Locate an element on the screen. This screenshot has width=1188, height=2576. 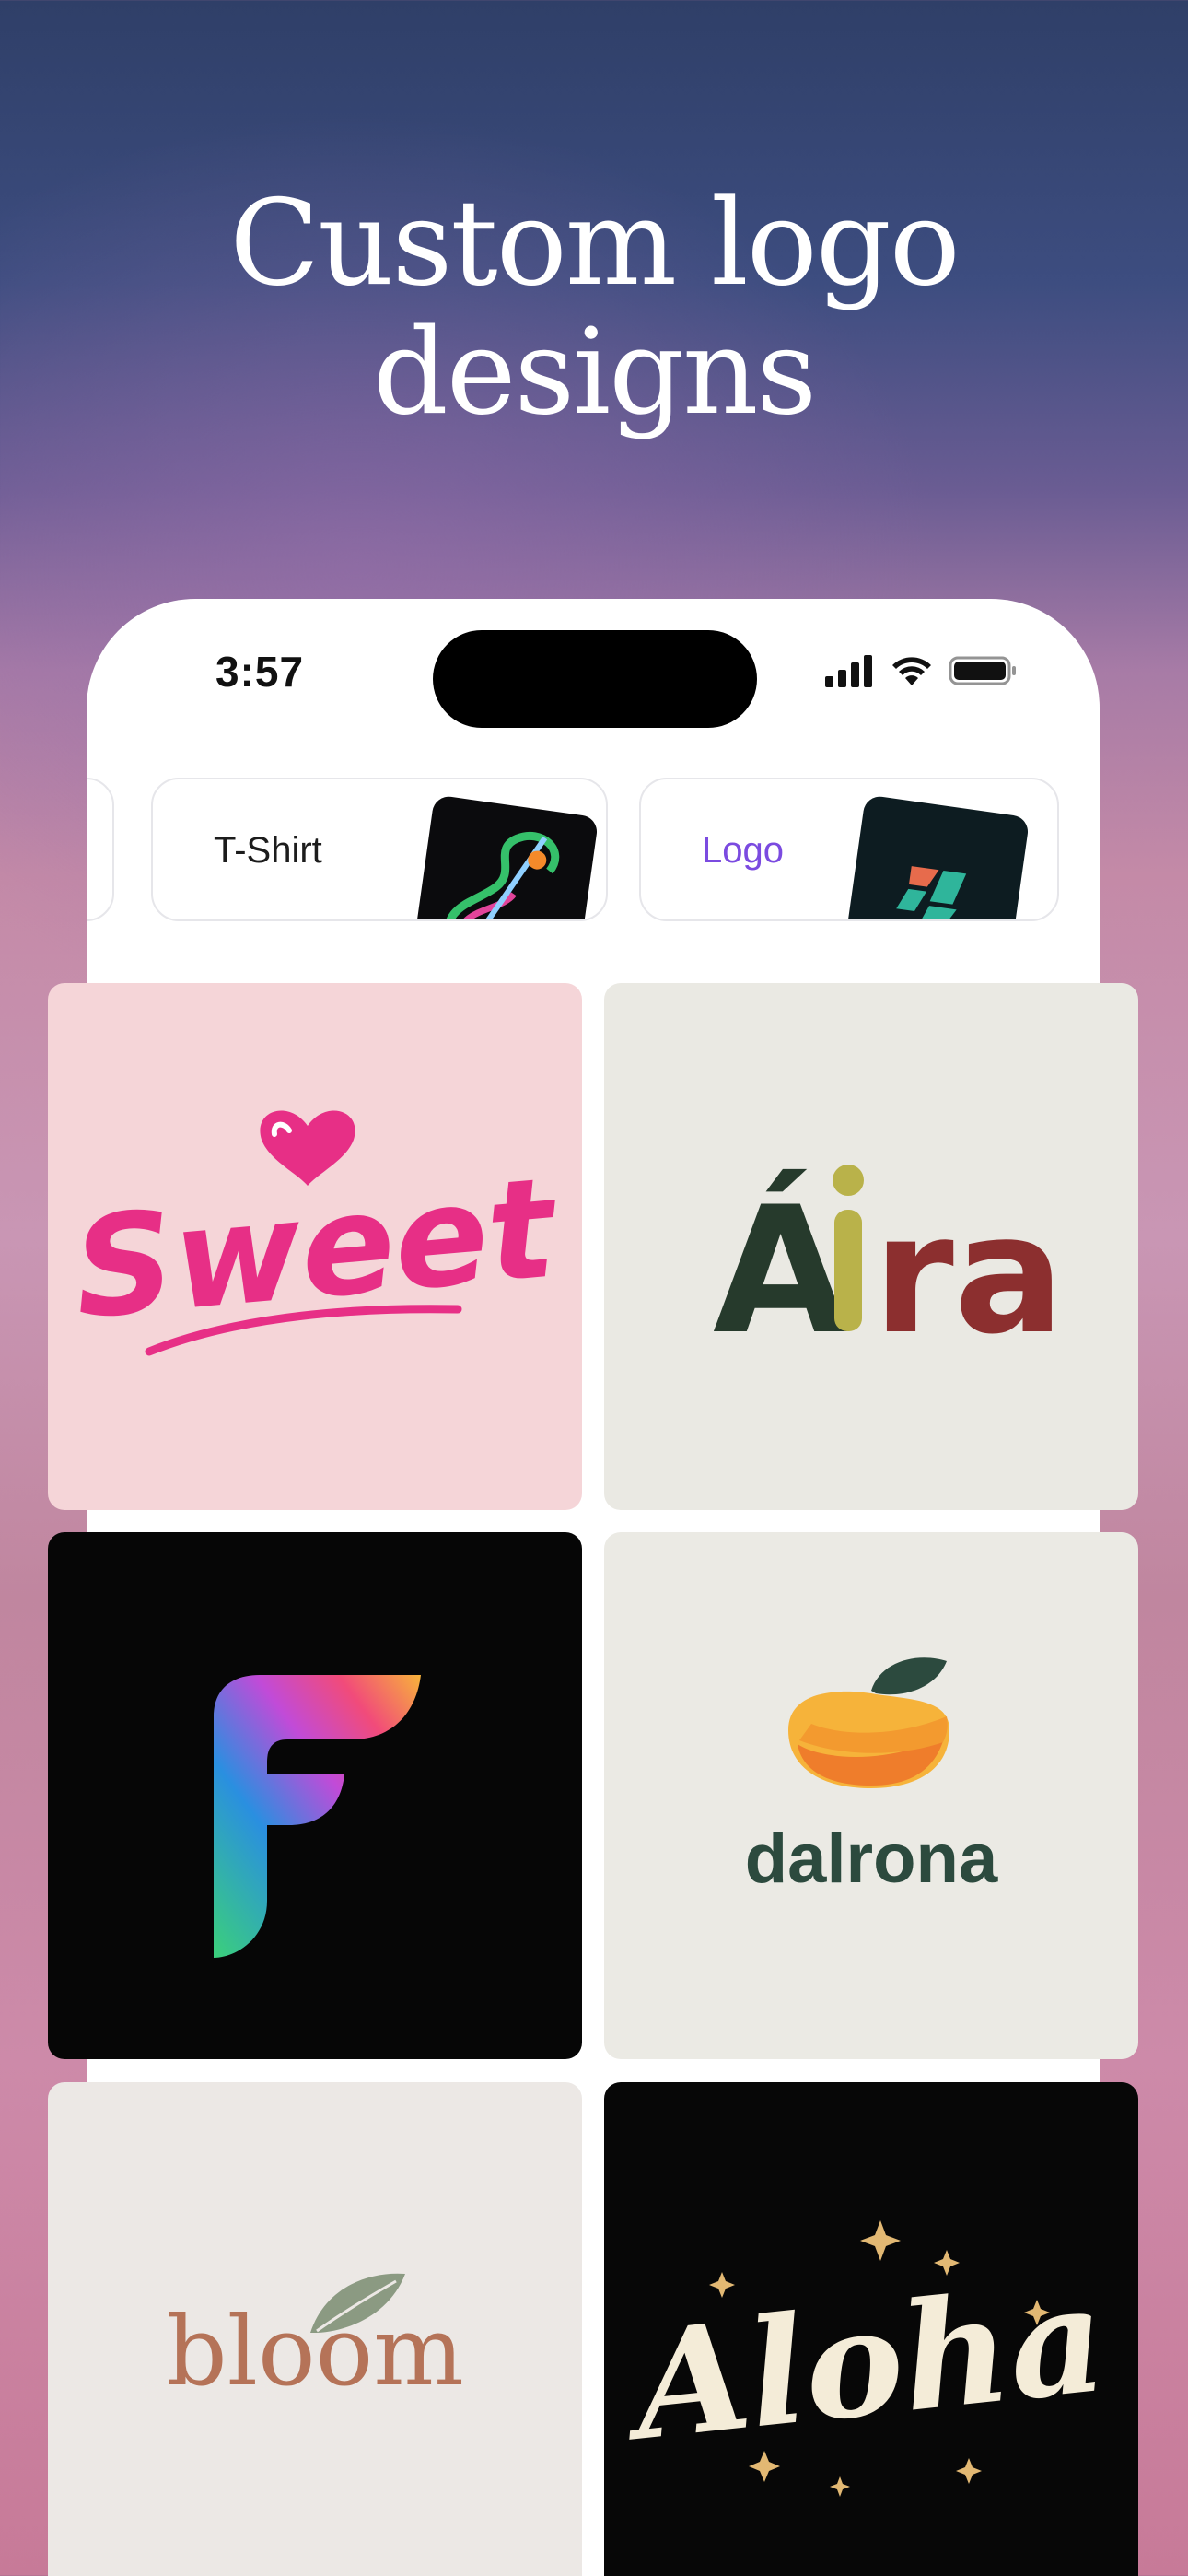
logo-tile-aloha: Aloha is located at coordinates (871, 2329).